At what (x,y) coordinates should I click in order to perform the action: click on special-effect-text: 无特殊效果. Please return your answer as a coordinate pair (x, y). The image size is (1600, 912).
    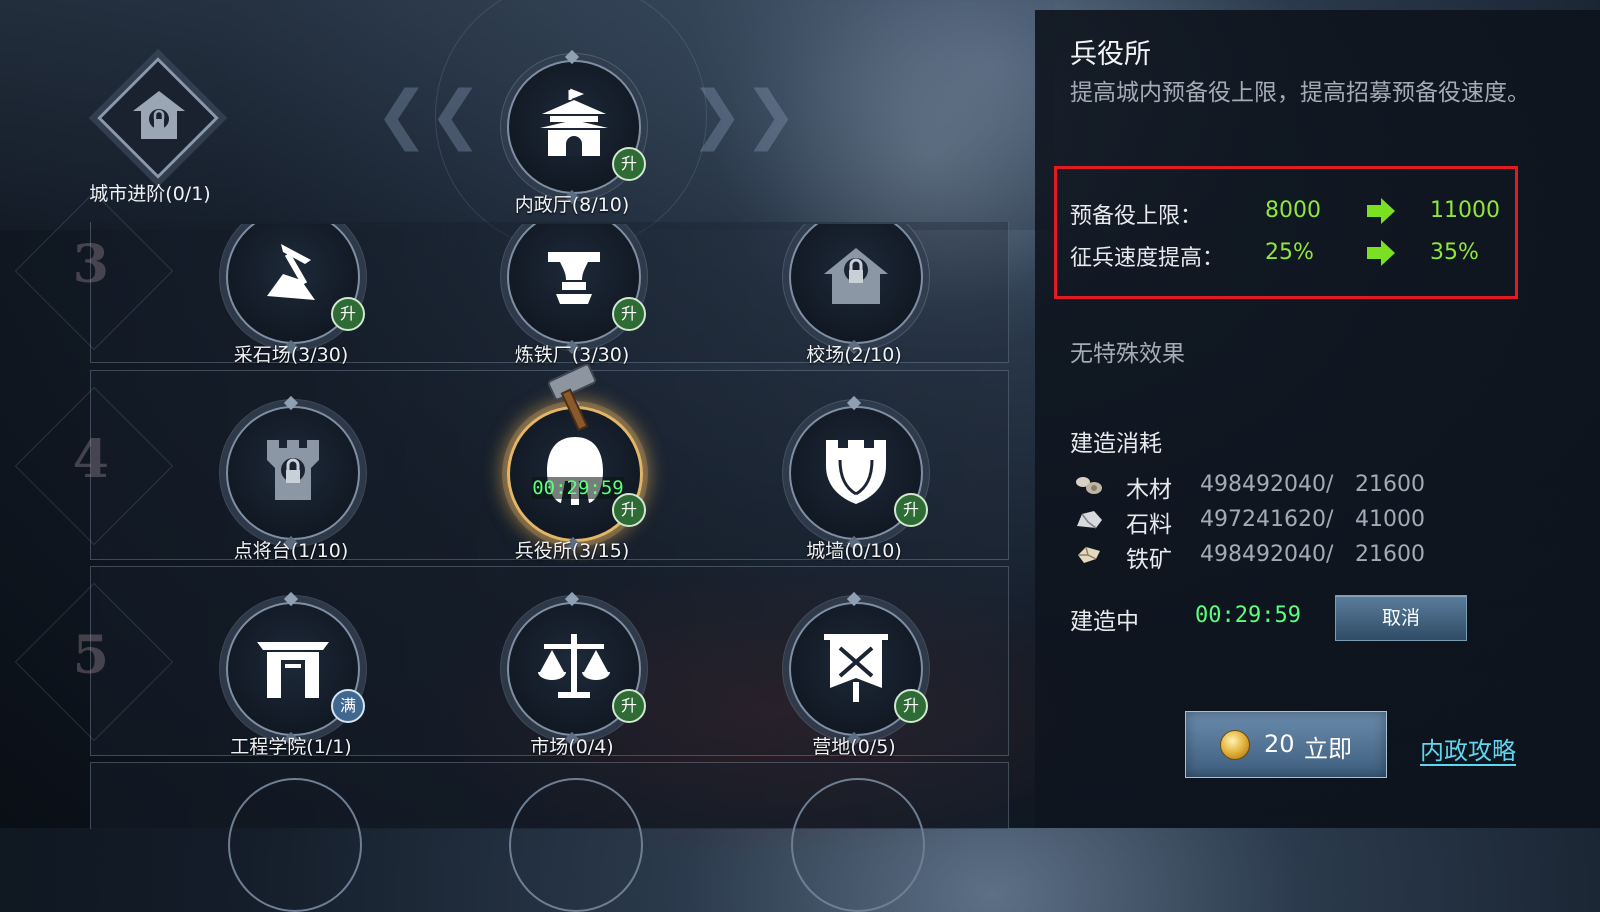
    Looking at the image, I should click on (1127, 354).